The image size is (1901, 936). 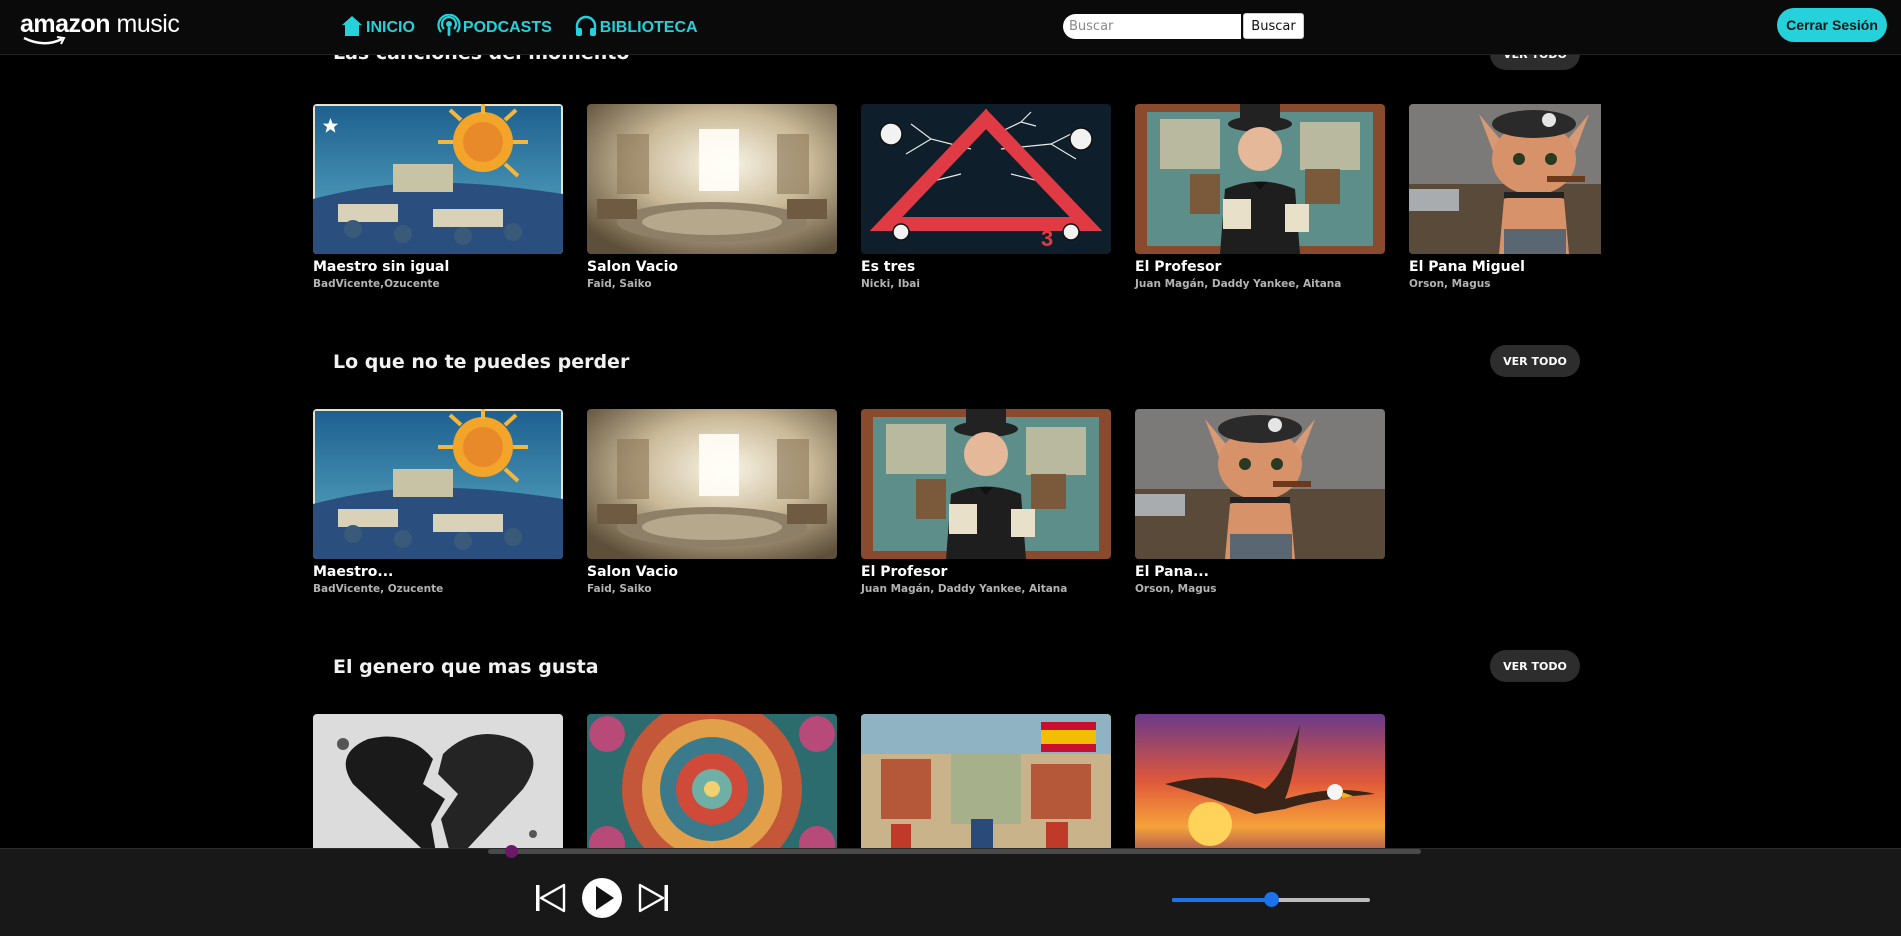 I want to click on song-card: El Pana Miguel Orson, Magus, so click(x=1505, y=197).